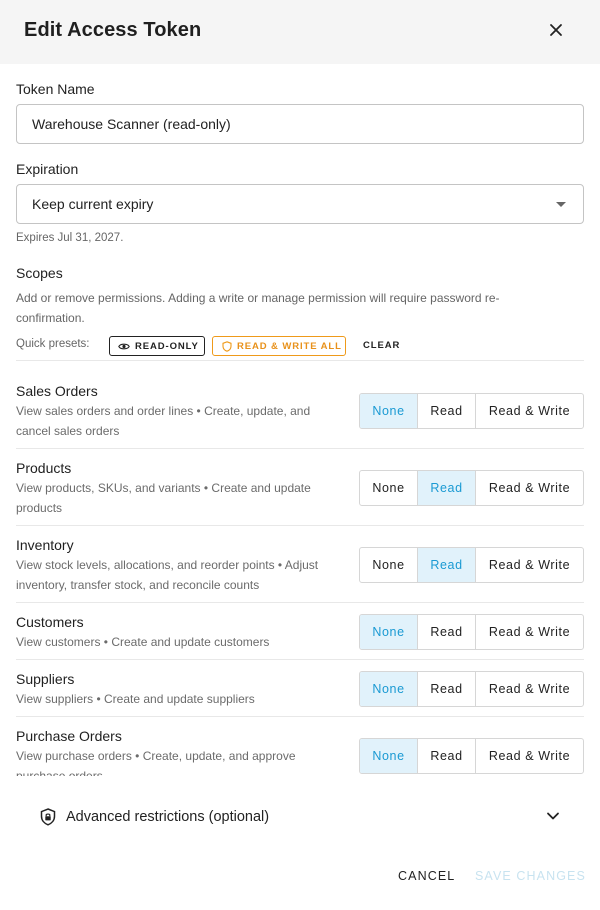 This screenshot has width=600, height=910. What do you see at coordinates (44, 468) in the screenshot?
I see `scope-title: Products` at bounding box center [44, 468].